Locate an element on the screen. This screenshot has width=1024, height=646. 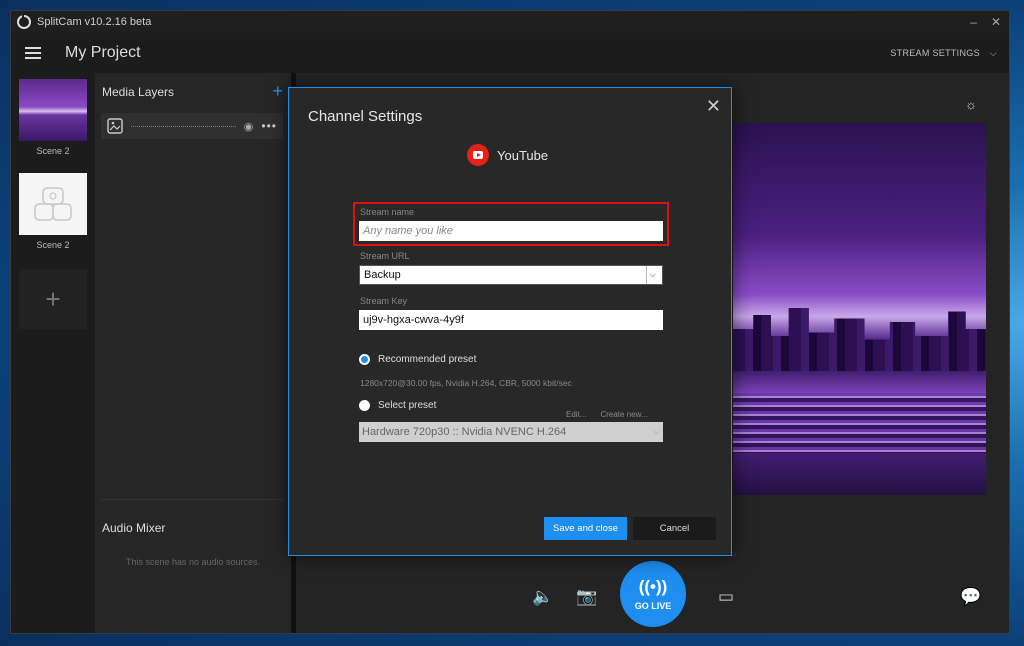
stream-url-value: Backup is located at coordinates (382, 275).